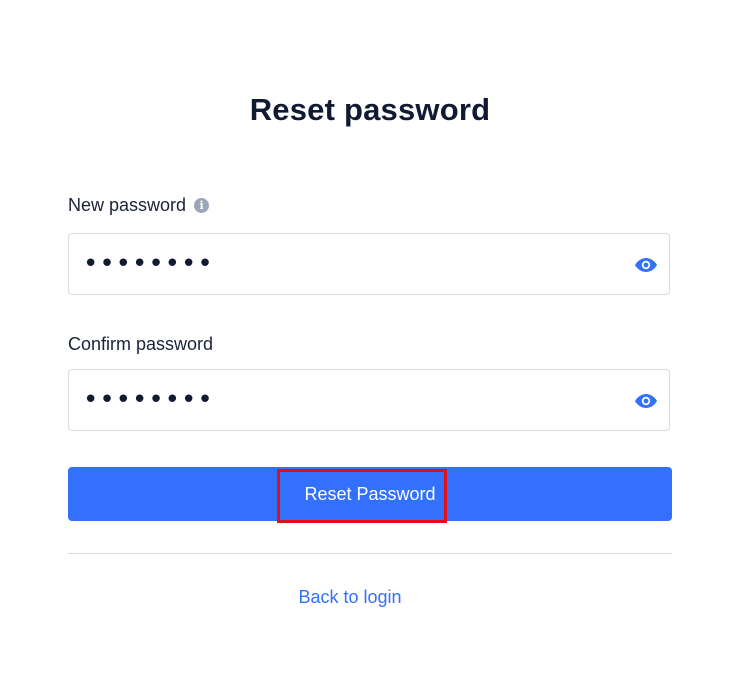  I want to click on back-link-row: Back to login, so click(350, 597).